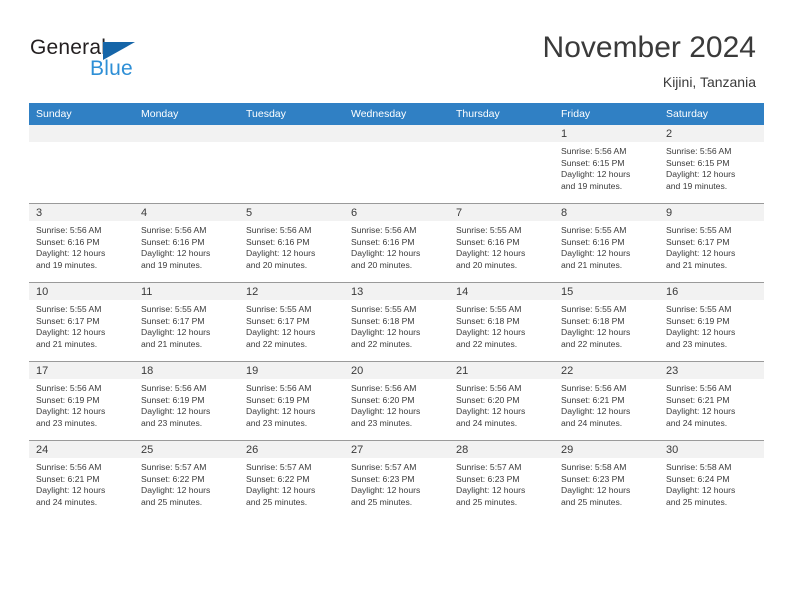 This screenshot has height=612, width=792. What do you see at coordinates (606, 212) in the screenshot?
I see `day-number: 8` at bounding box center [606, 212].